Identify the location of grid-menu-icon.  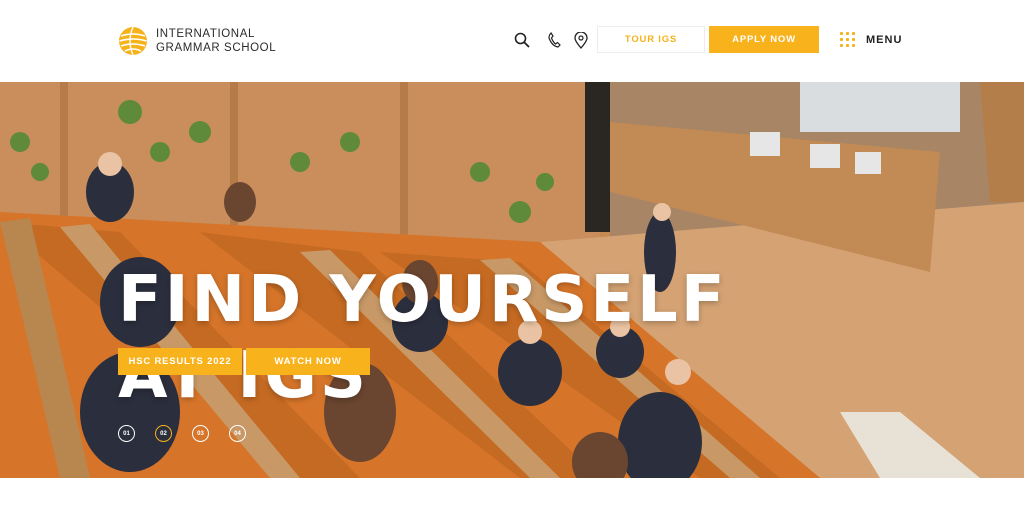
(848, 40).